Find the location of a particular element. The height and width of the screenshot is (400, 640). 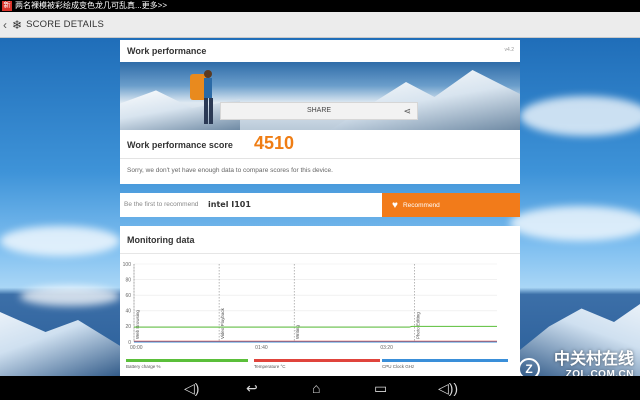

recommend-info: Be the first to recommend intel I101 is located at coordinates (251, 205).